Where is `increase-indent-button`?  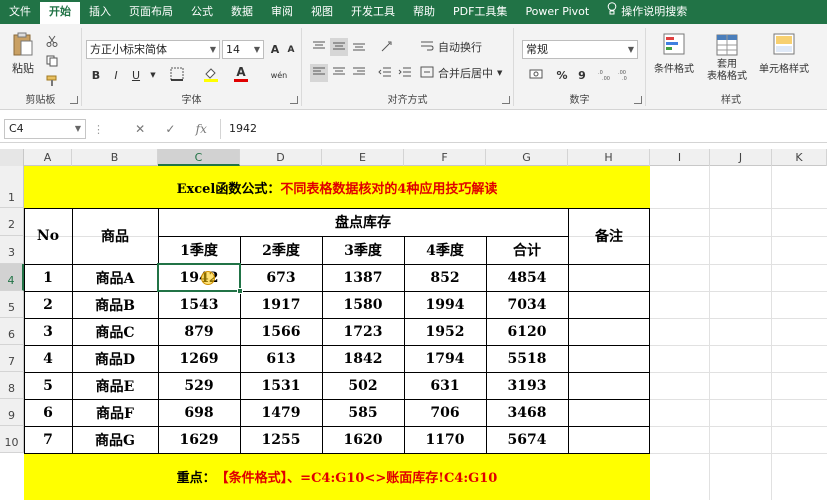
increase-indent-button is located at coordinates (405, 73).